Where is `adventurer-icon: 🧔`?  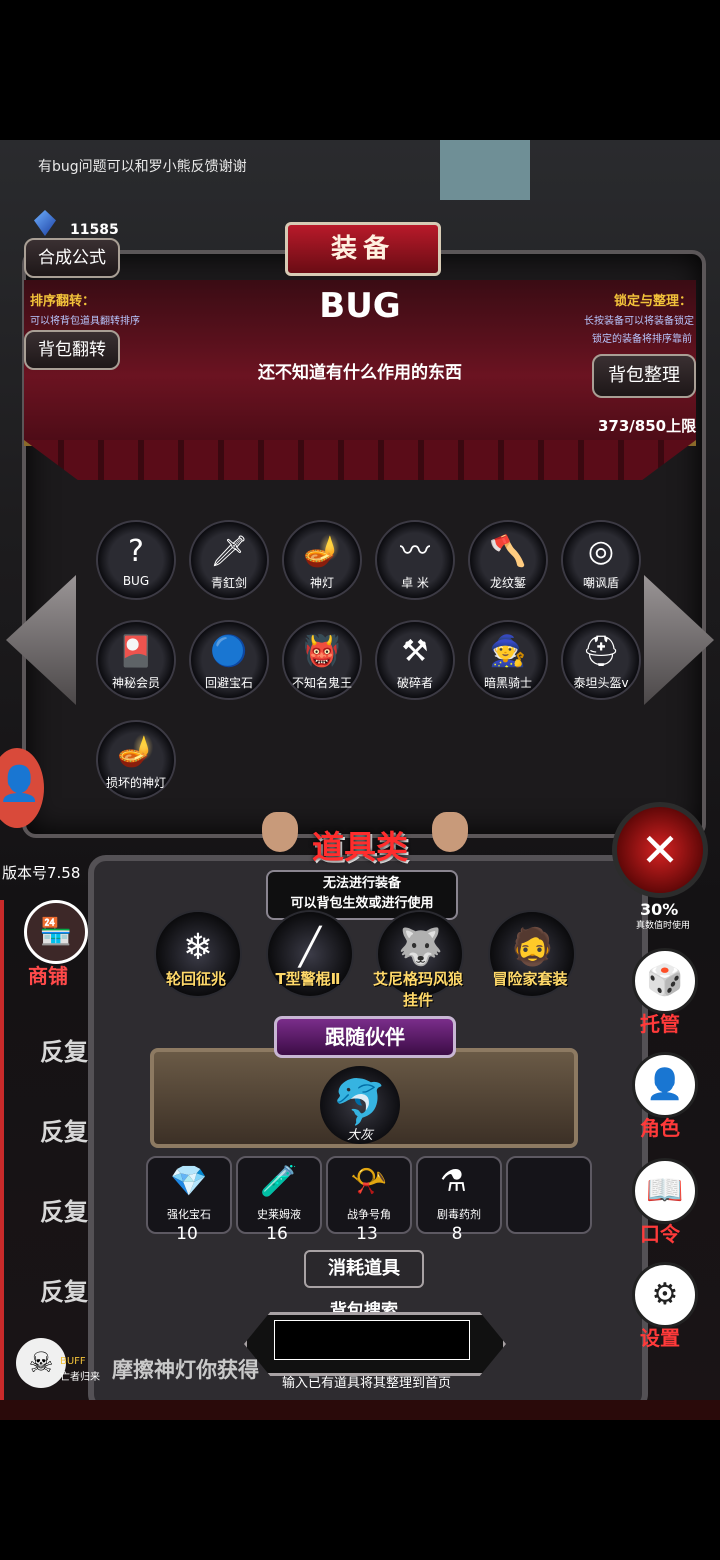 adventurer-icon: 🧔 is located at coordinates (532, 947).